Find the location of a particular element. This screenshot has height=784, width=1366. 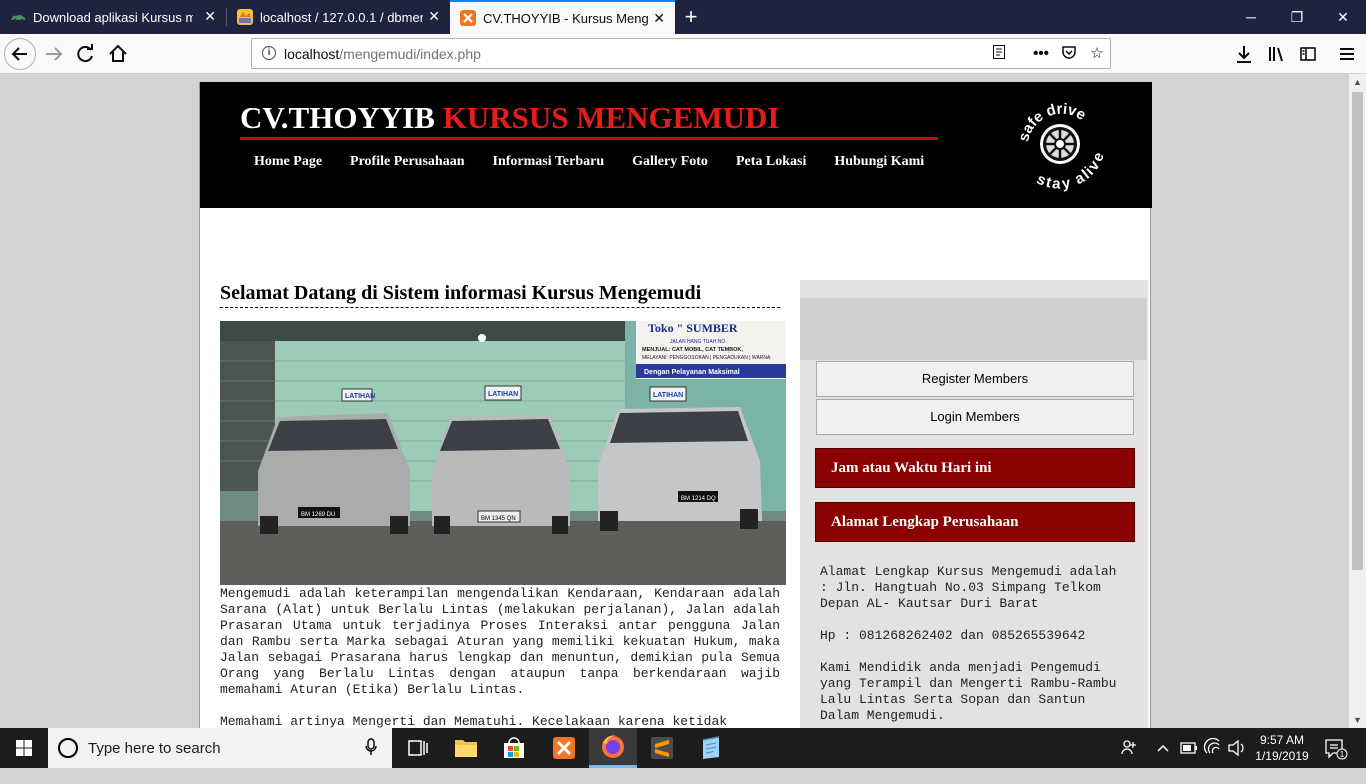

forward-arrow-icon is located at coordinates (54, 54).